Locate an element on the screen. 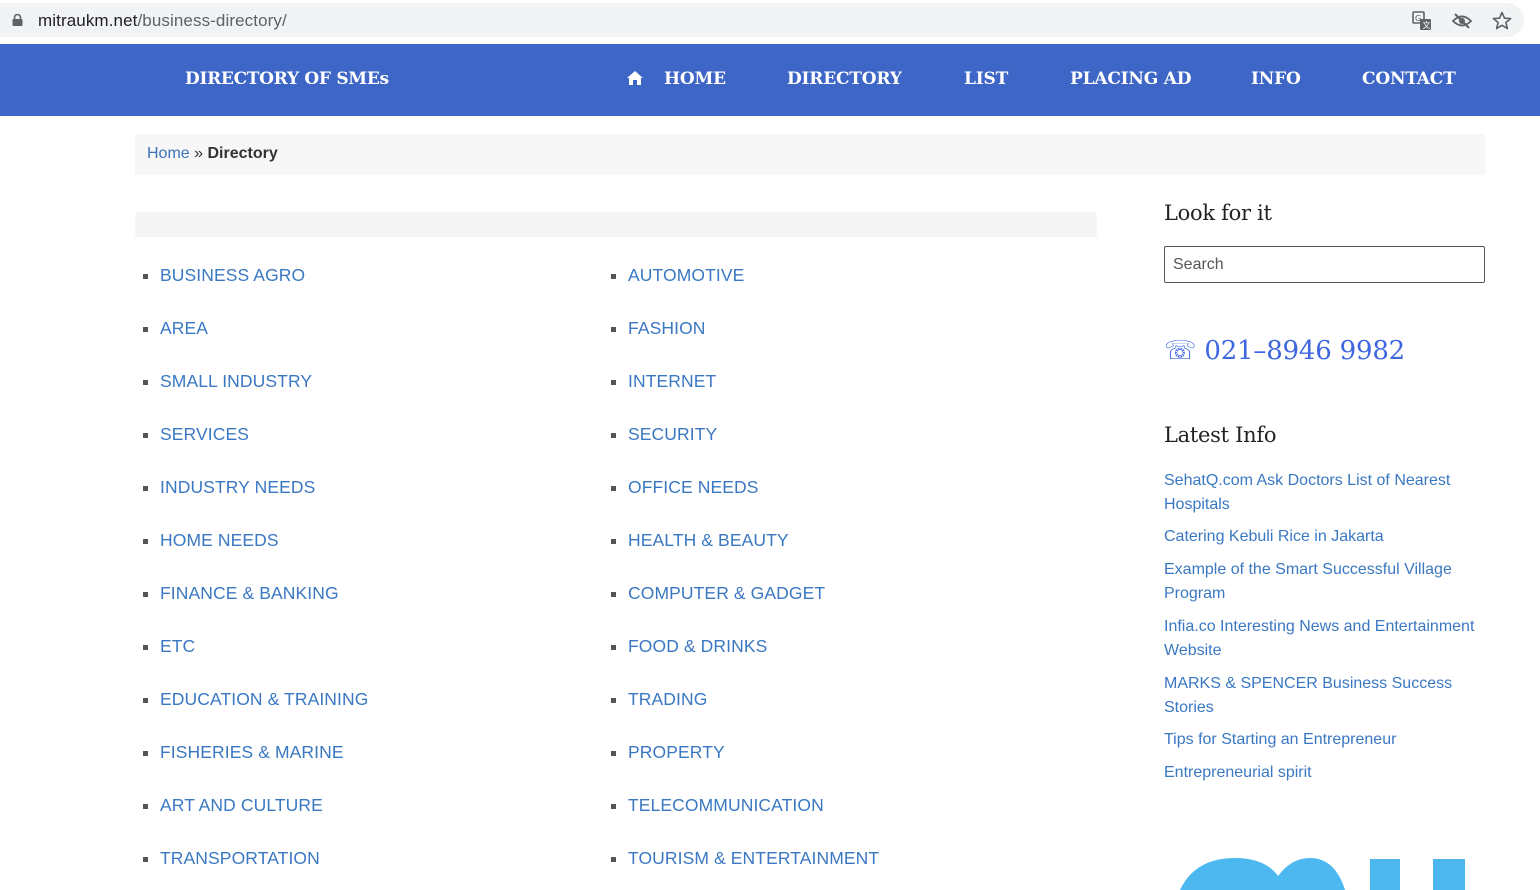 The height and width of the screenshot is (890, 1540). browser-toolbar: mitraukm.net/business-directory/ G 文 is located at coordinates (770, 21).